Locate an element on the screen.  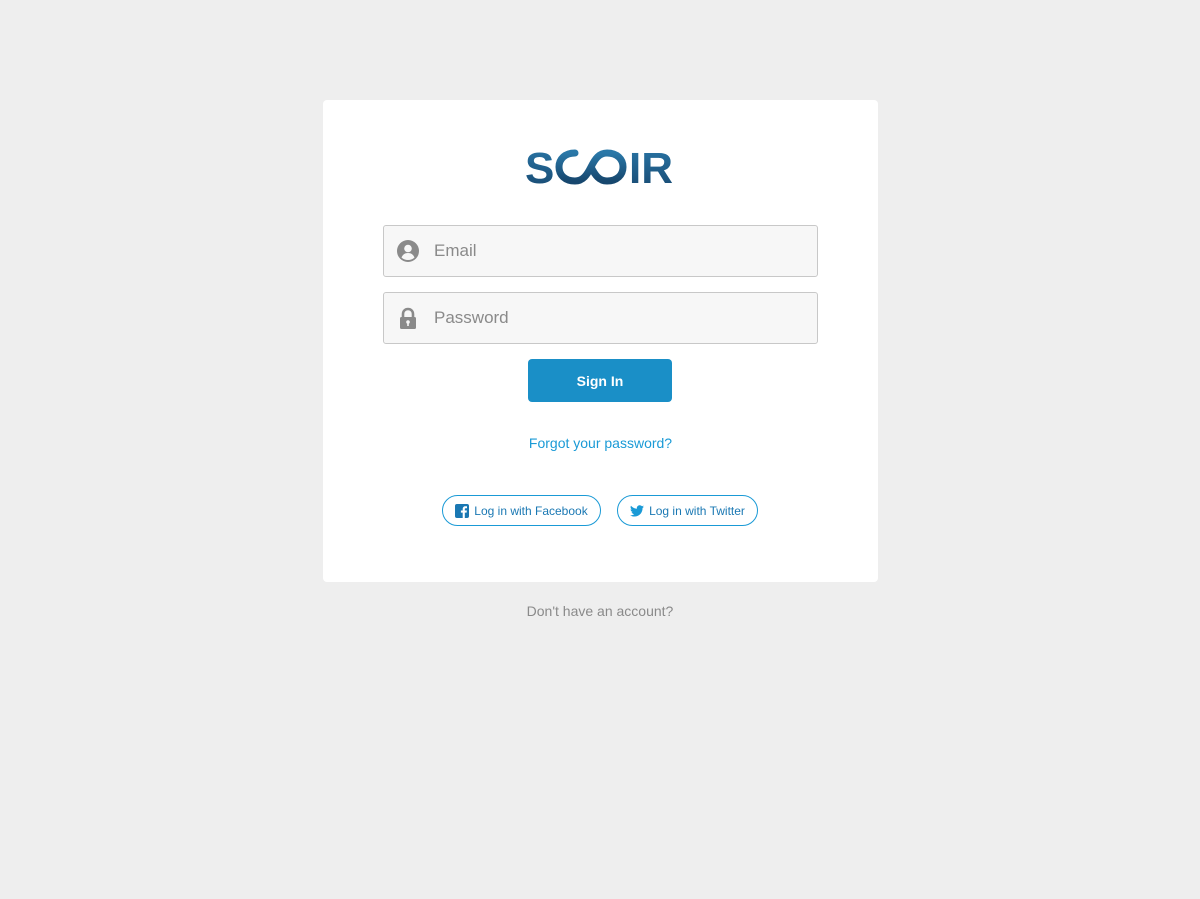
user-circle-icon is located at coordinates (408, 251).